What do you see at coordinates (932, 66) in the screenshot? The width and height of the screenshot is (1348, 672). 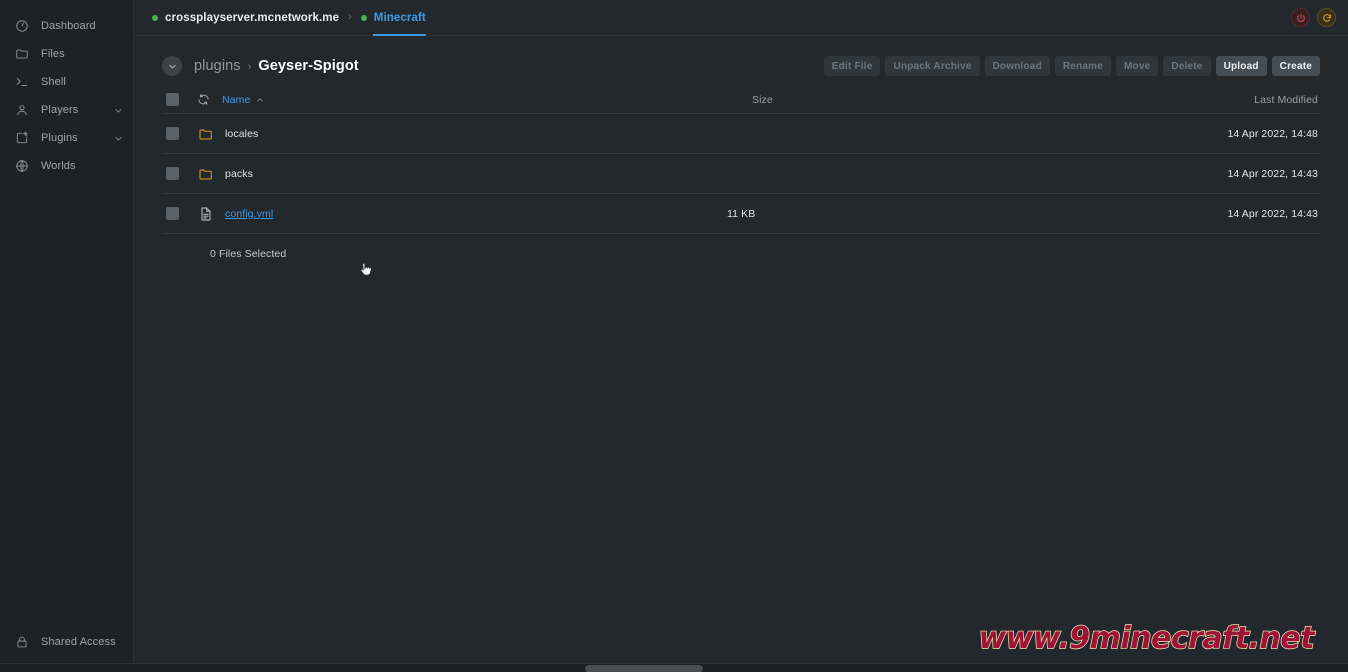 I see `unpack-archive-button: Unpack Archive` at bounding box center [932, 66].